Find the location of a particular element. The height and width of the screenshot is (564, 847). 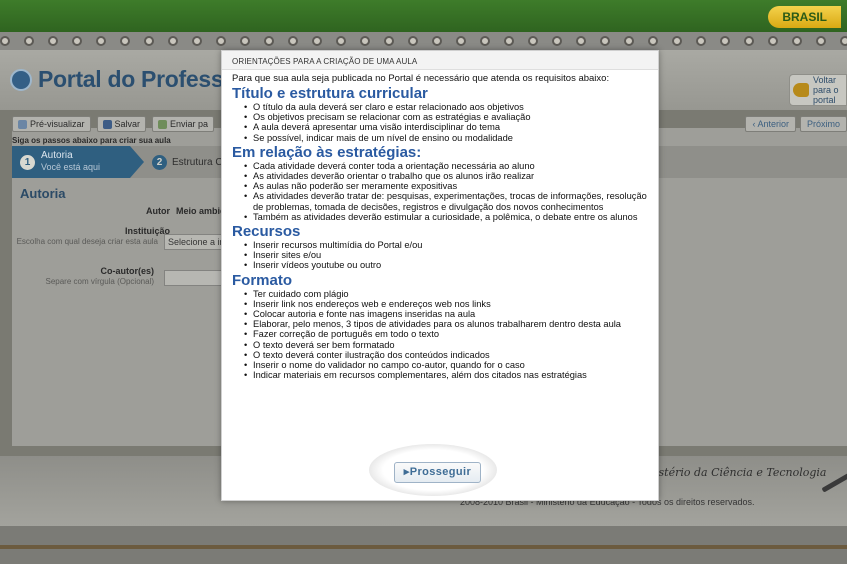

guideline-item: Inserir sites e/ou is located at coordinates (448, 255).